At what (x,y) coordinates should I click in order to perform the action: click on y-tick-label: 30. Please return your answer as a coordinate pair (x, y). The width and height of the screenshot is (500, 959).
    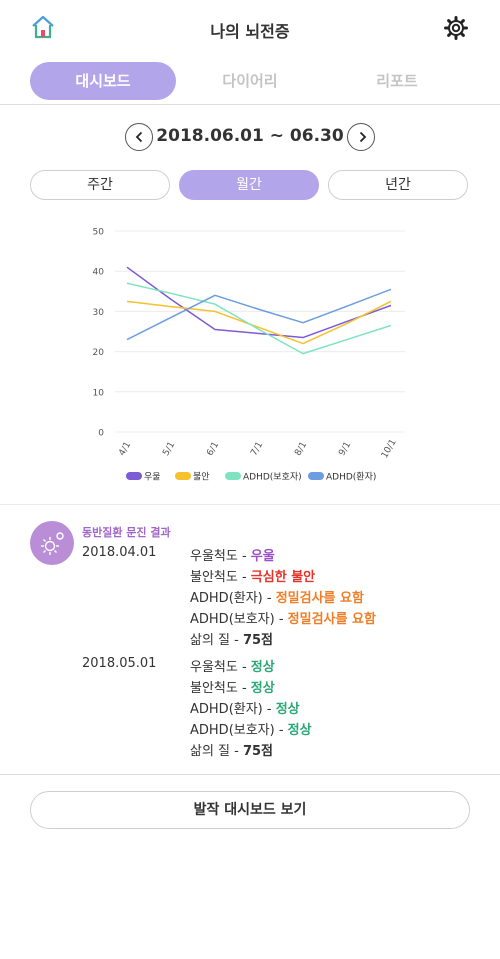
    Looking at the image, I should click on (99, 313).